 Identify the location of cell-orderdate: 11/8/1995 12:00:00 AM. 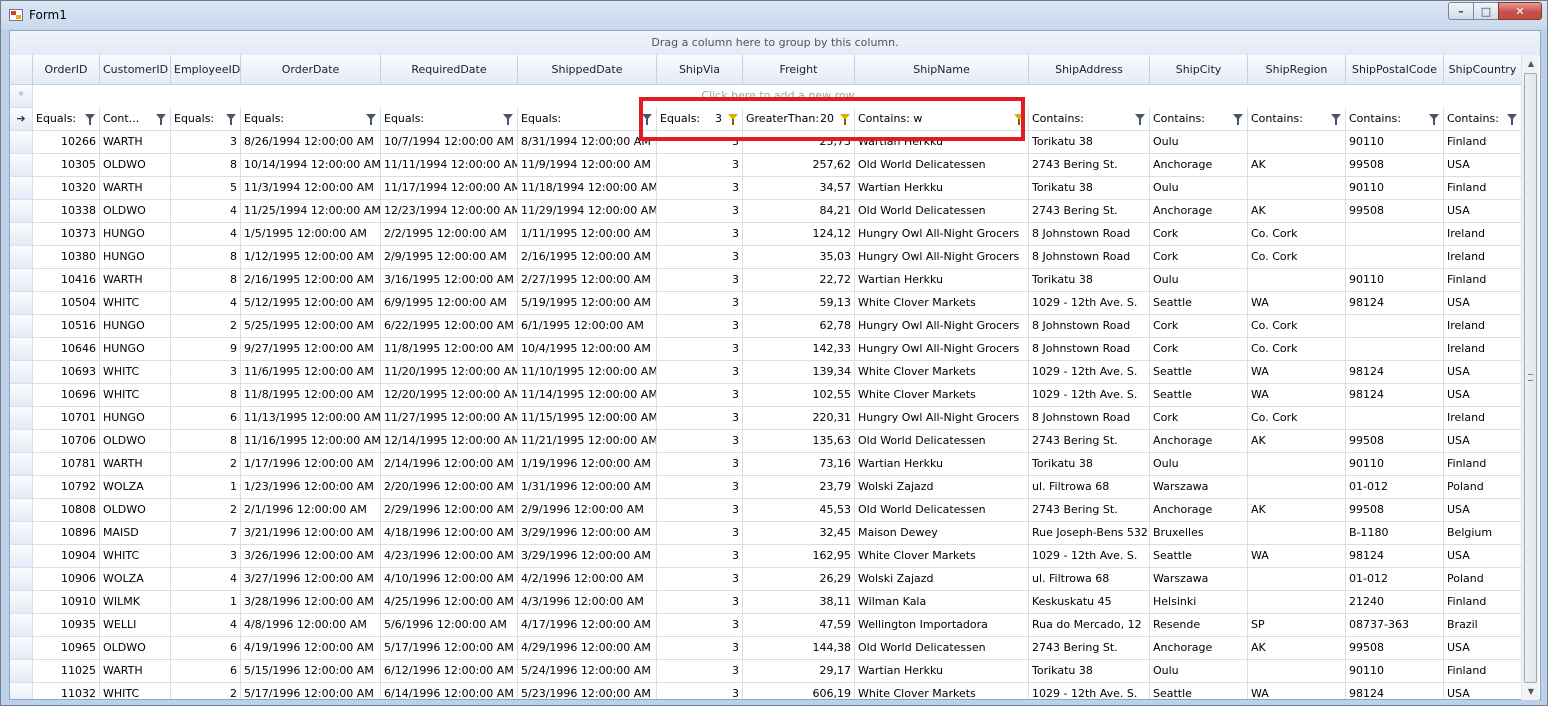
(311, 395).